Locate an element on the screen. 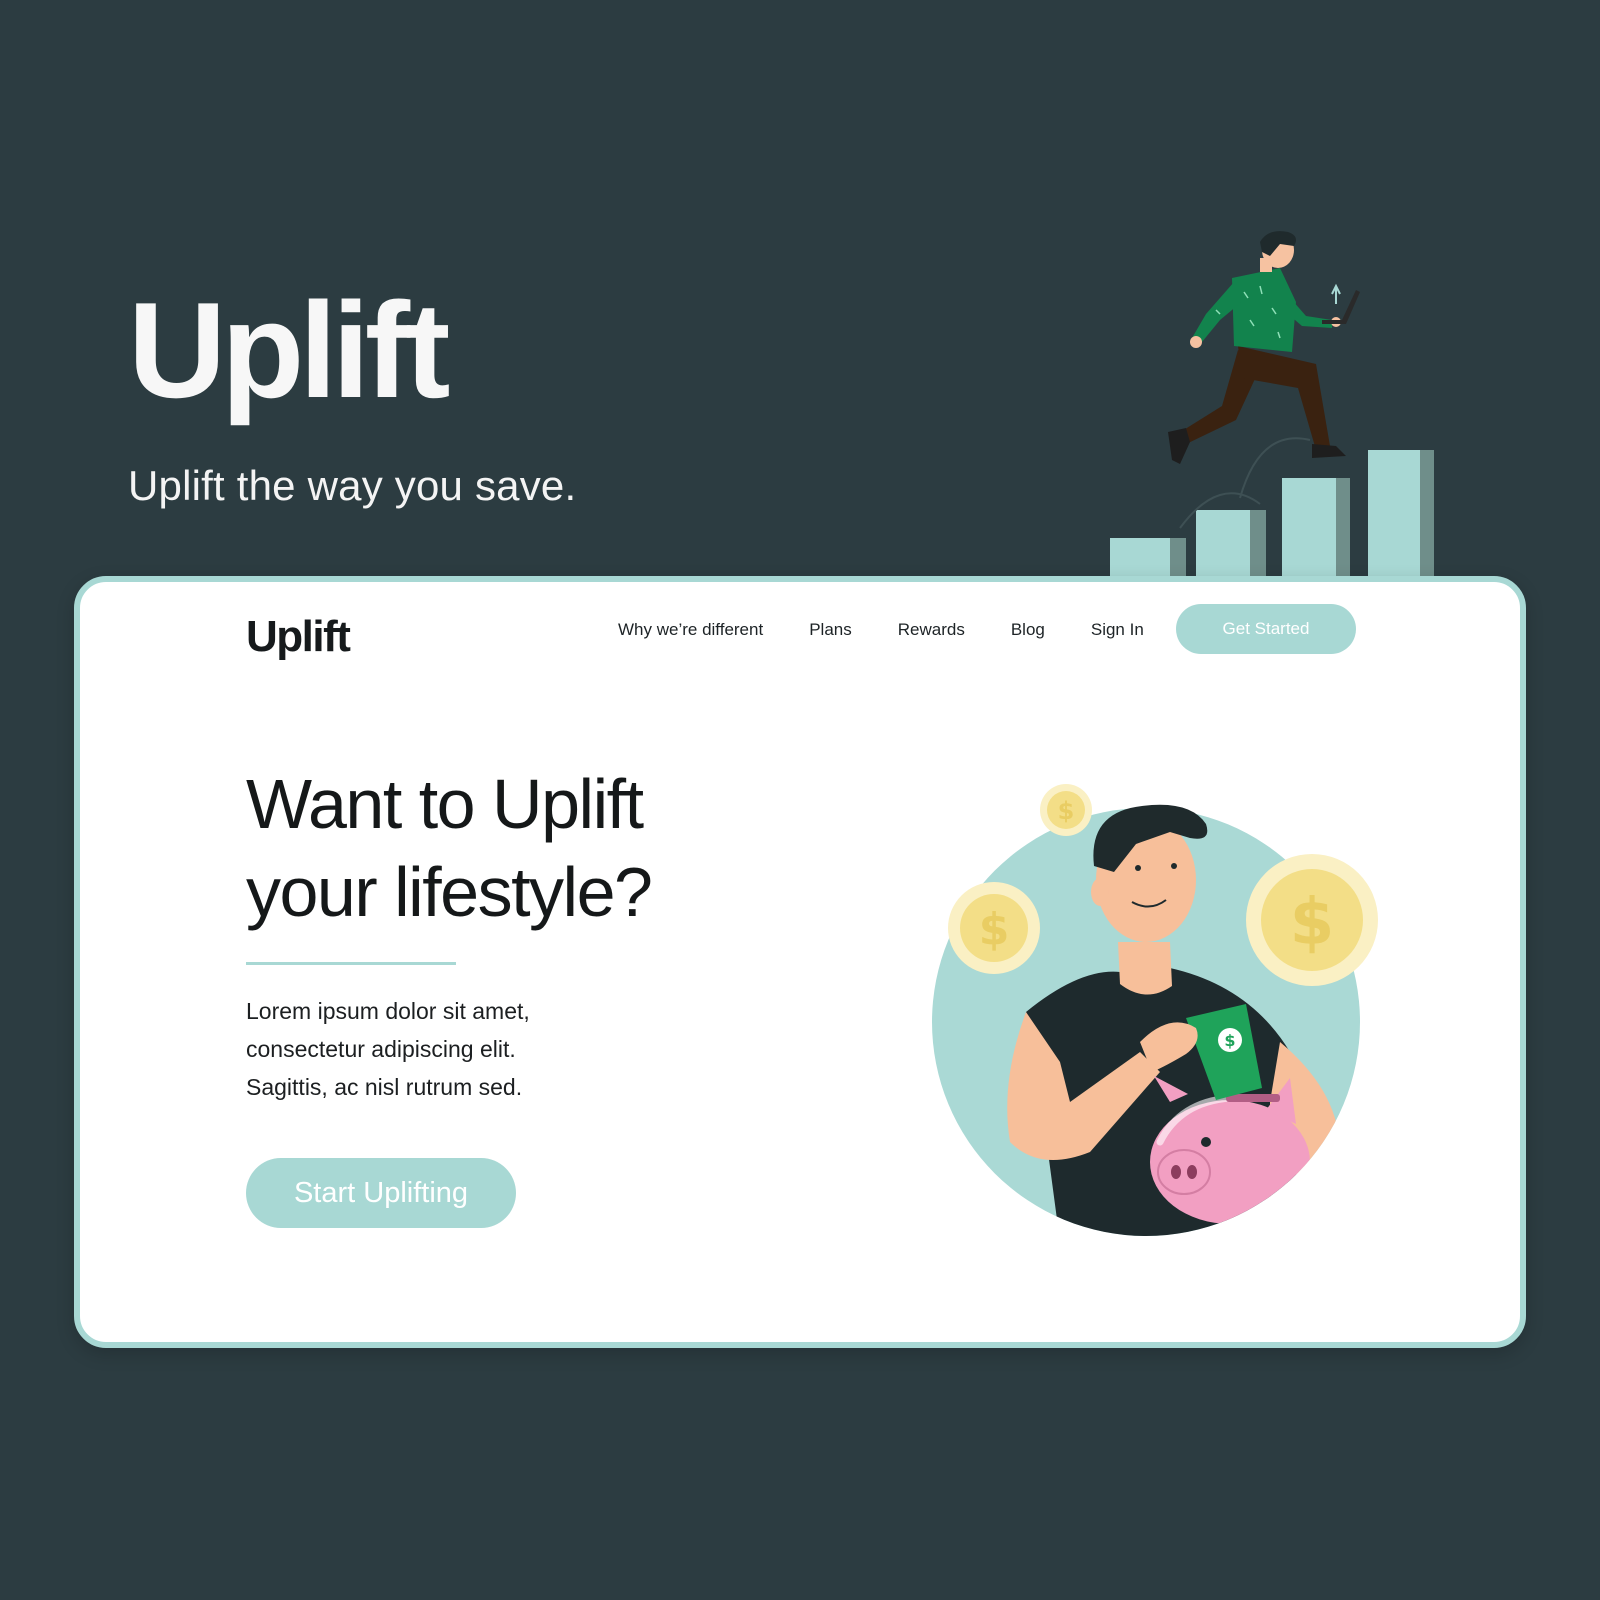 This screenshot has height=1600, width=1600. hero-headline-line-2: your lifestyle? is located at coordinates (449, 892).